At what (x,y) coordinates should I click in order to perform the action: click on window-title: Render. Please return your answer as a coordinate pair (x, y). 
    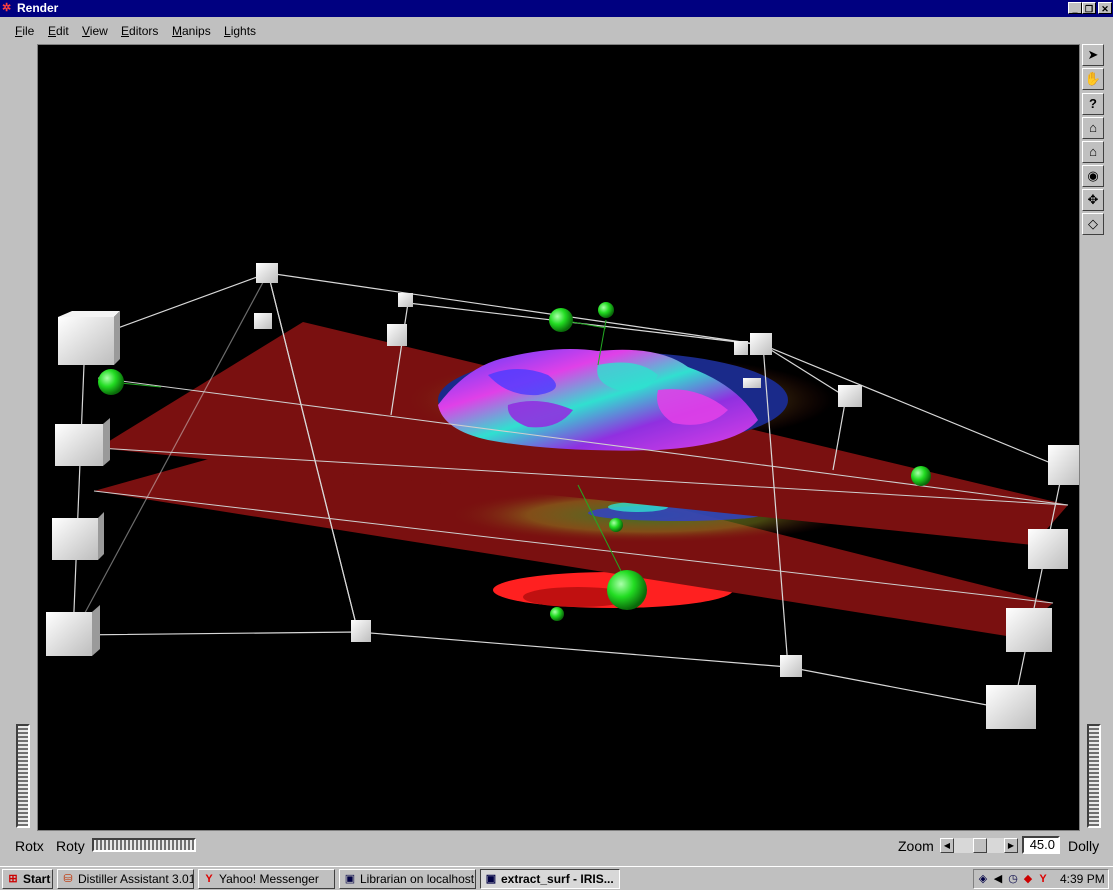
    Looking at the image, I should click on (38, 8).